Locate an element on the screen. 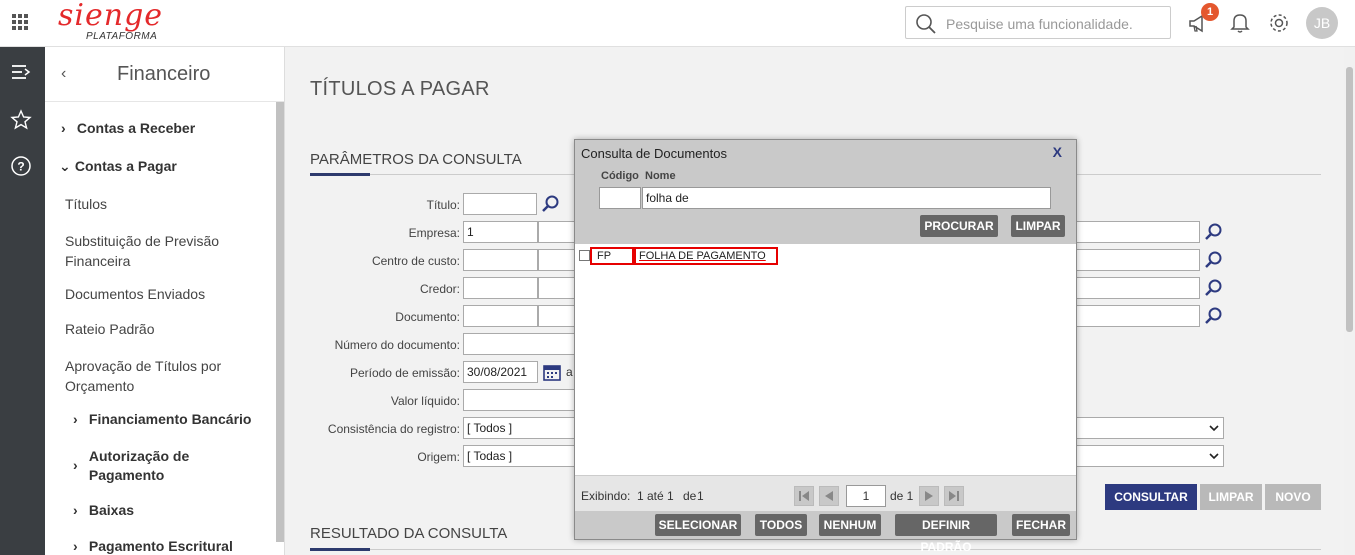 Image resolution: width=1355 pixels, height=555 pixels. documento-name-input-right is located at coordinates (1138, 316).